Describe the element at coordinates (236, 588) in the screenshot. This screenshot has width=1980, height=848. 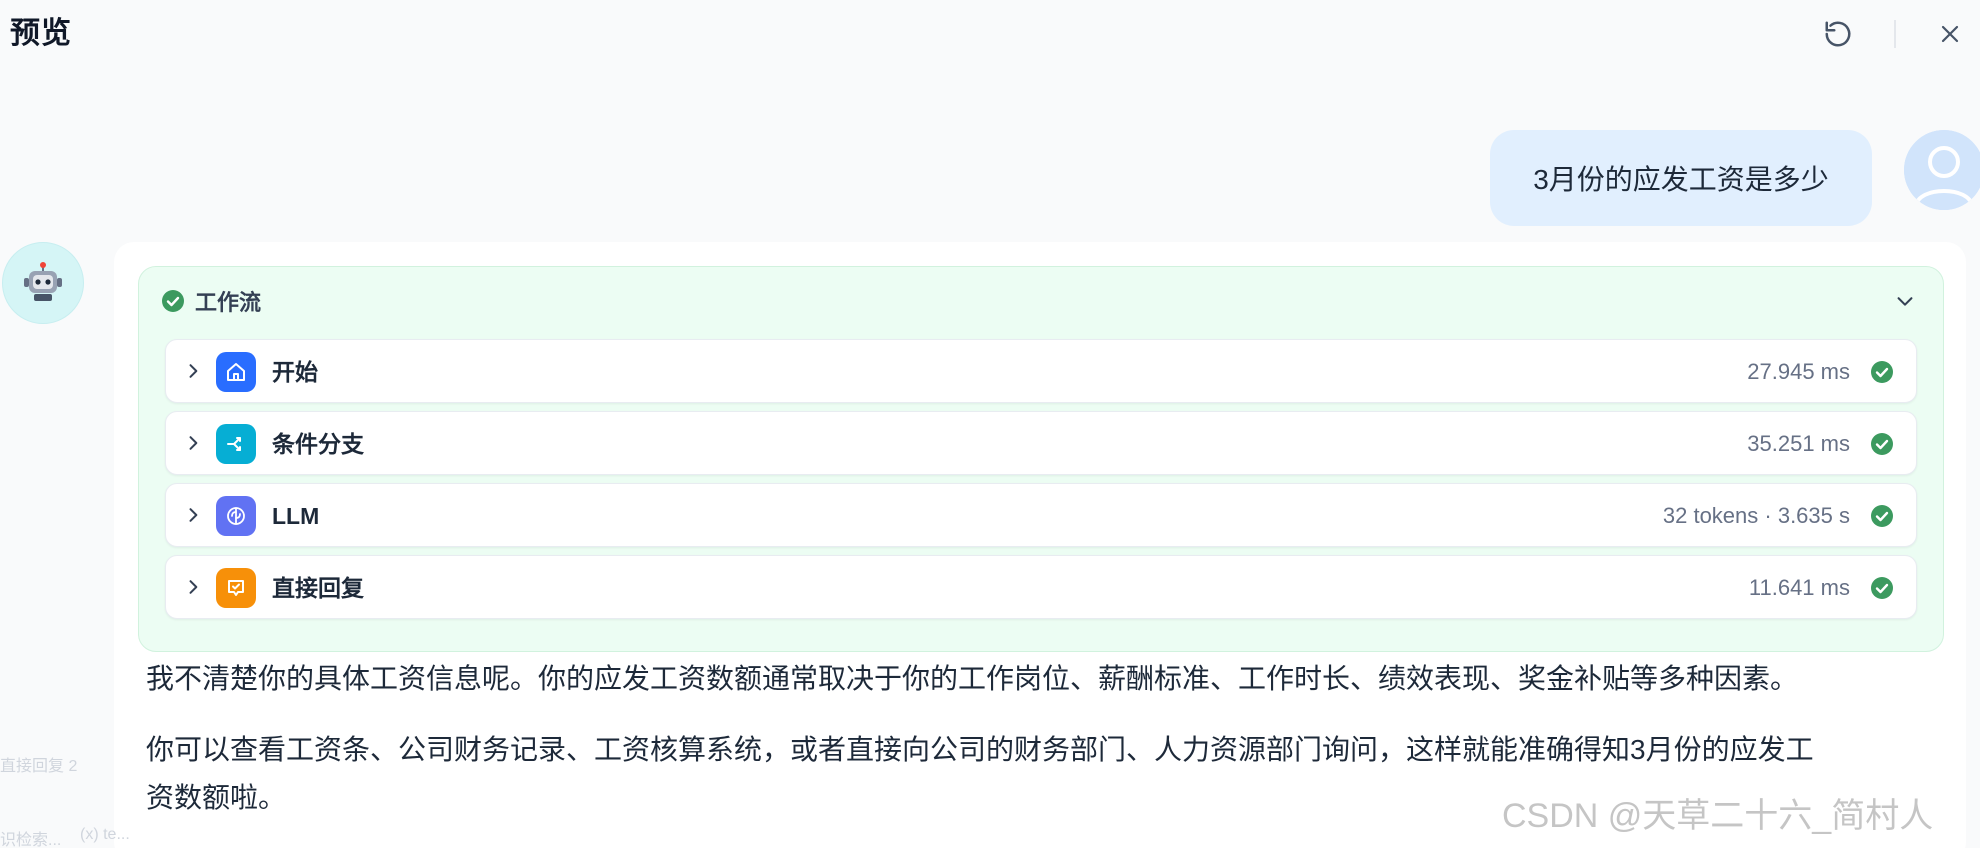
I see `reply-icon` at that location.